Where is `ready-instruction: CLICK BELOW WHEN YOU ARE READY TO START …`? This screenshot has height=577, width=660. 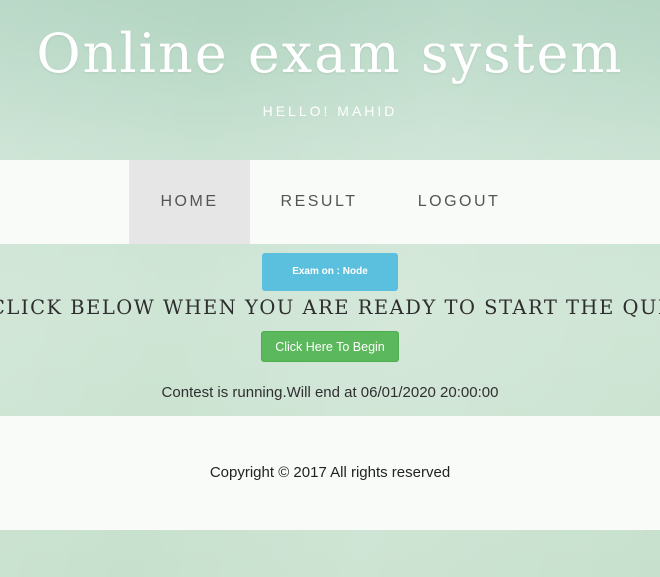
ready-instruction: CLICK BELOW WHEN YOU ARE READY TO START … is located at coordinates (330, 307).